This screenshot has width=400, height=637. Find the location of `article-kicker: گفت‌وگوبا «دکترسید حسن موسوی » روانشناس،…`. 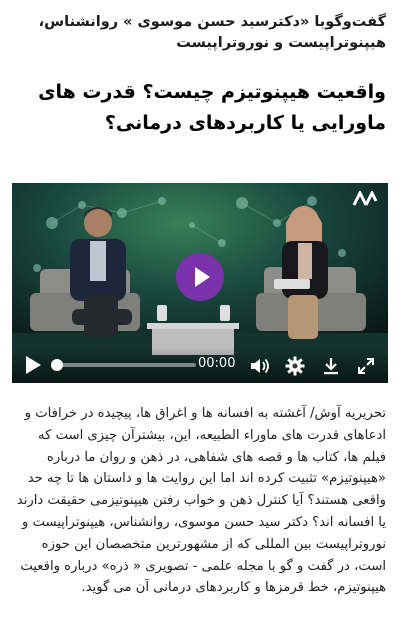

article-kicker: گفت‌وگوبا «دکترسید حسن موسوی » روانشناس،… is located at coordinates (212, 32).